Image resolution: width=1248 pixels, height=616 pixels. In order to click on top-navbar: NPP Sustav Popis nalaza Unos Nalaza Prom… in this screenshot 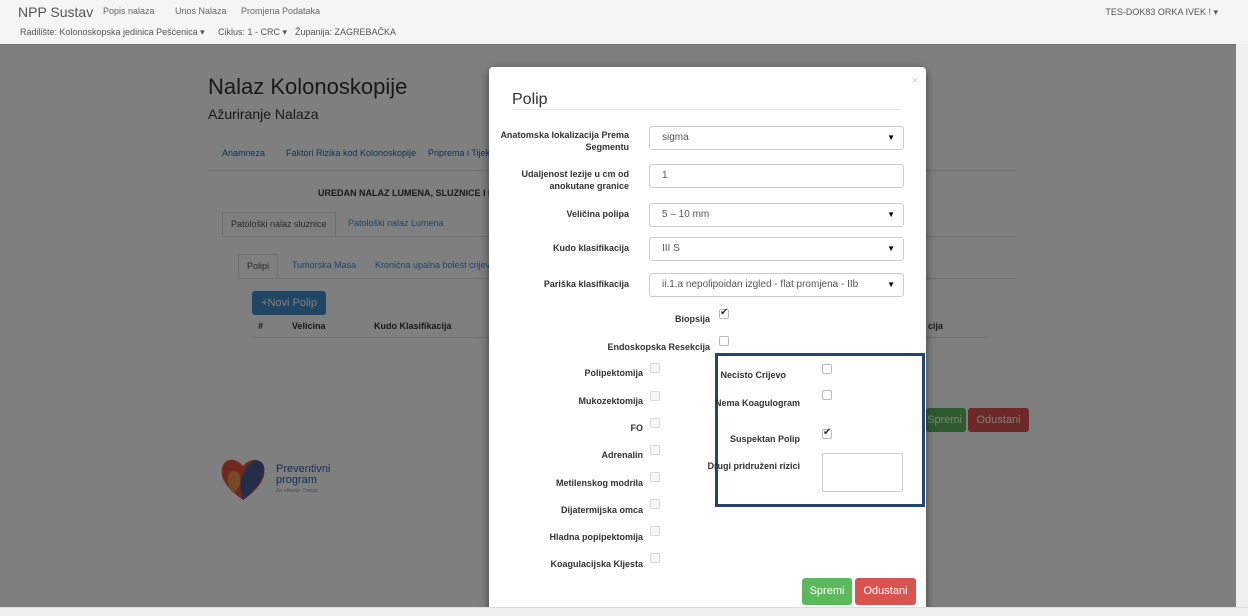, I will do `click(624, 22)`.